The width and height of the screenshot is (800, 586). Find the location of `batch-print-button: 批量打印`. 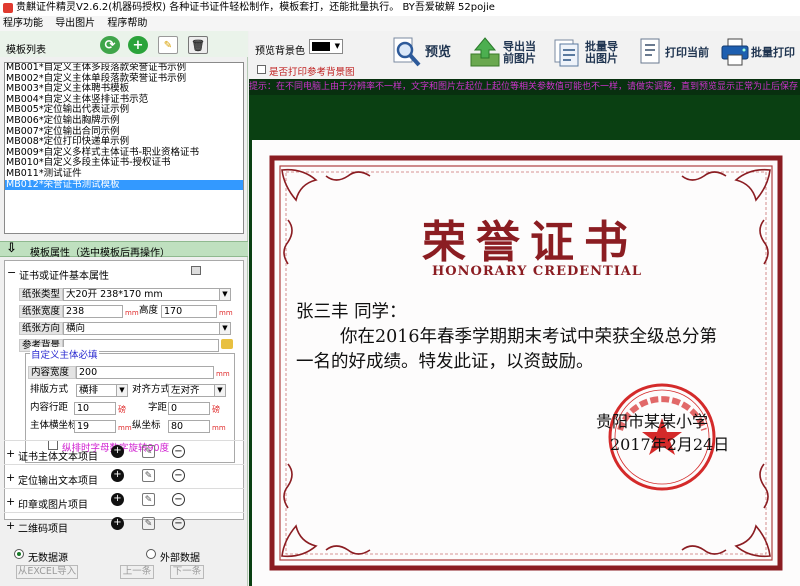

batch-print-button: 批量打印 is located at coordinates (759, 52).